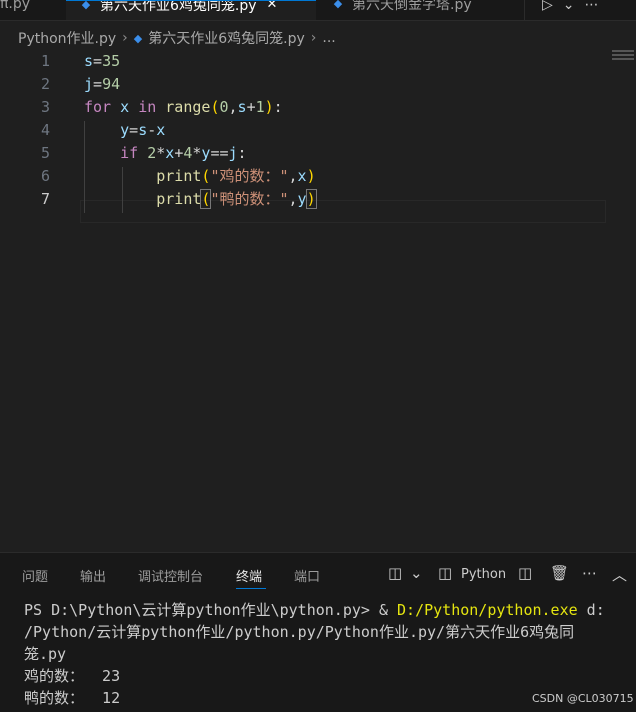  I want to click on tab-partial-file: π.py, so click(33, 10).